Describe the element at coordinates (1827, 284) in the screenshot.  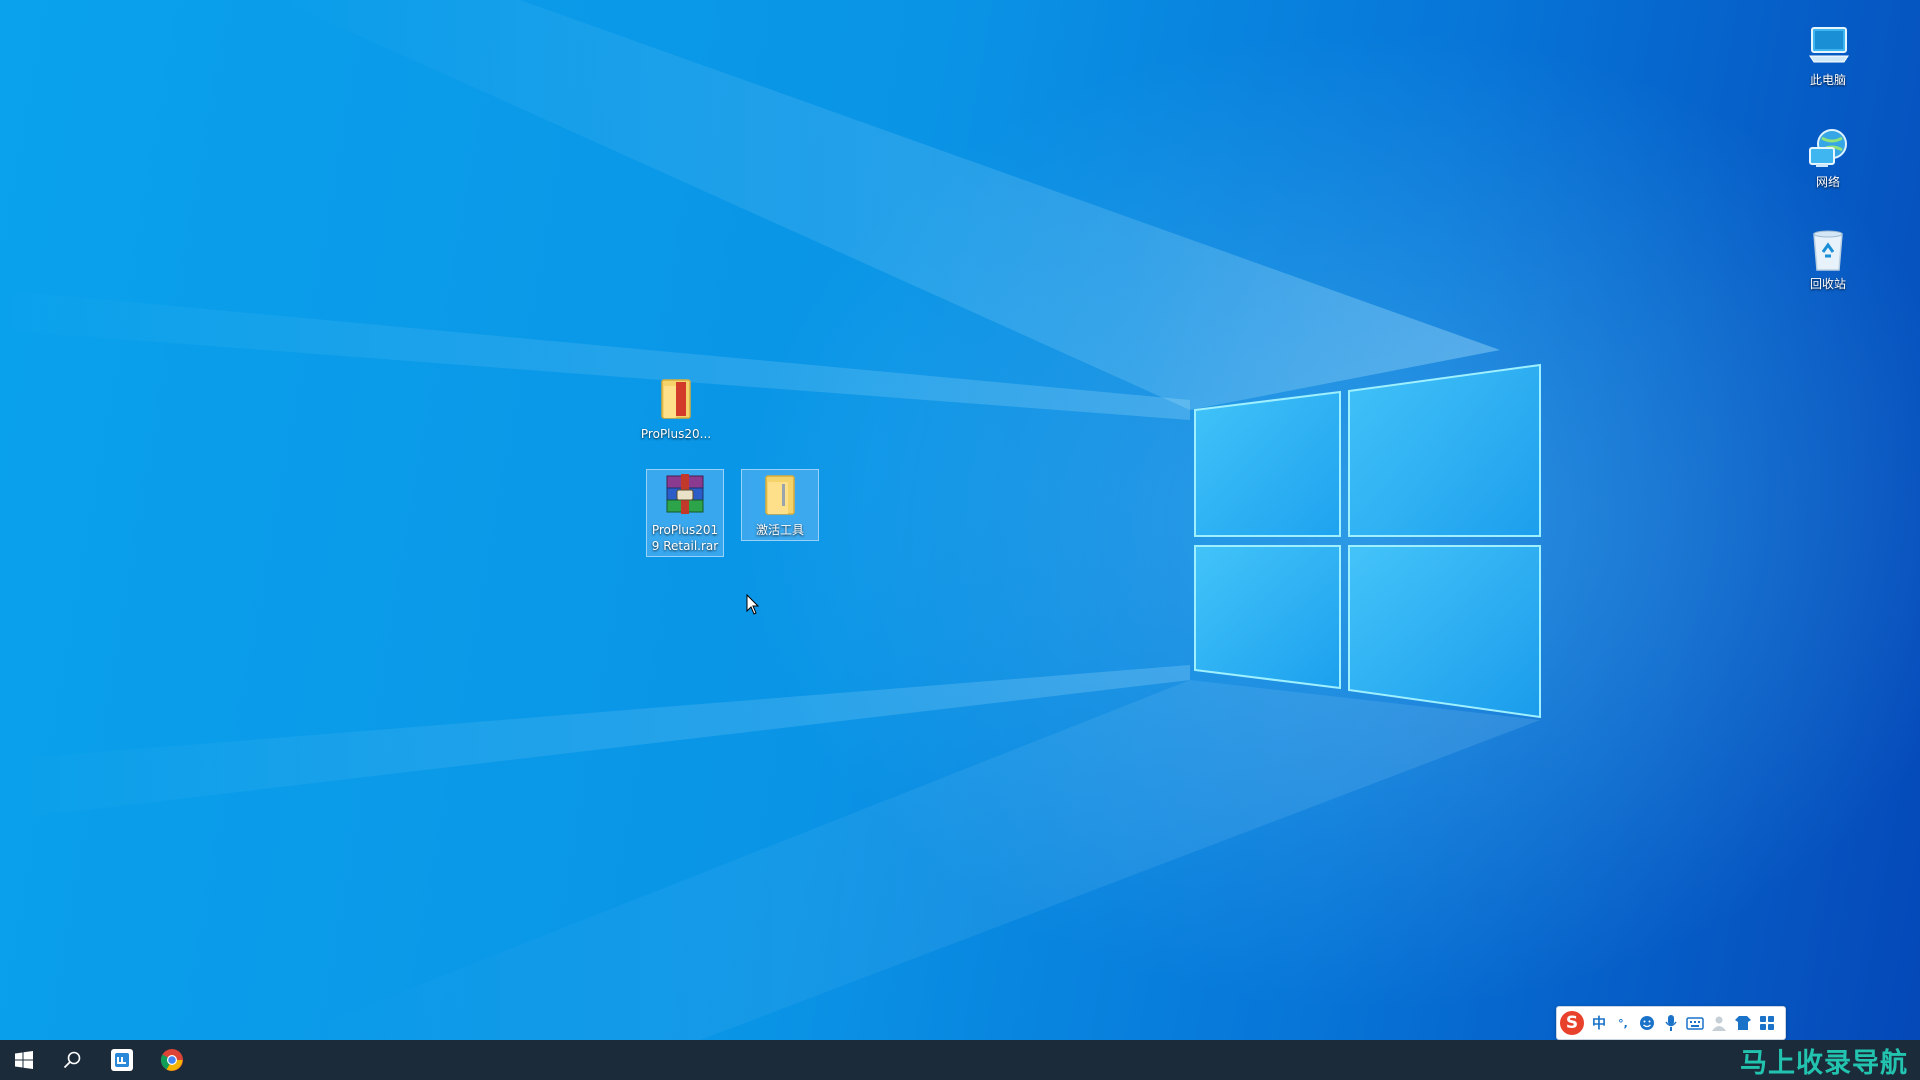
I see `desktop-icon-label: 回收站` at that location.